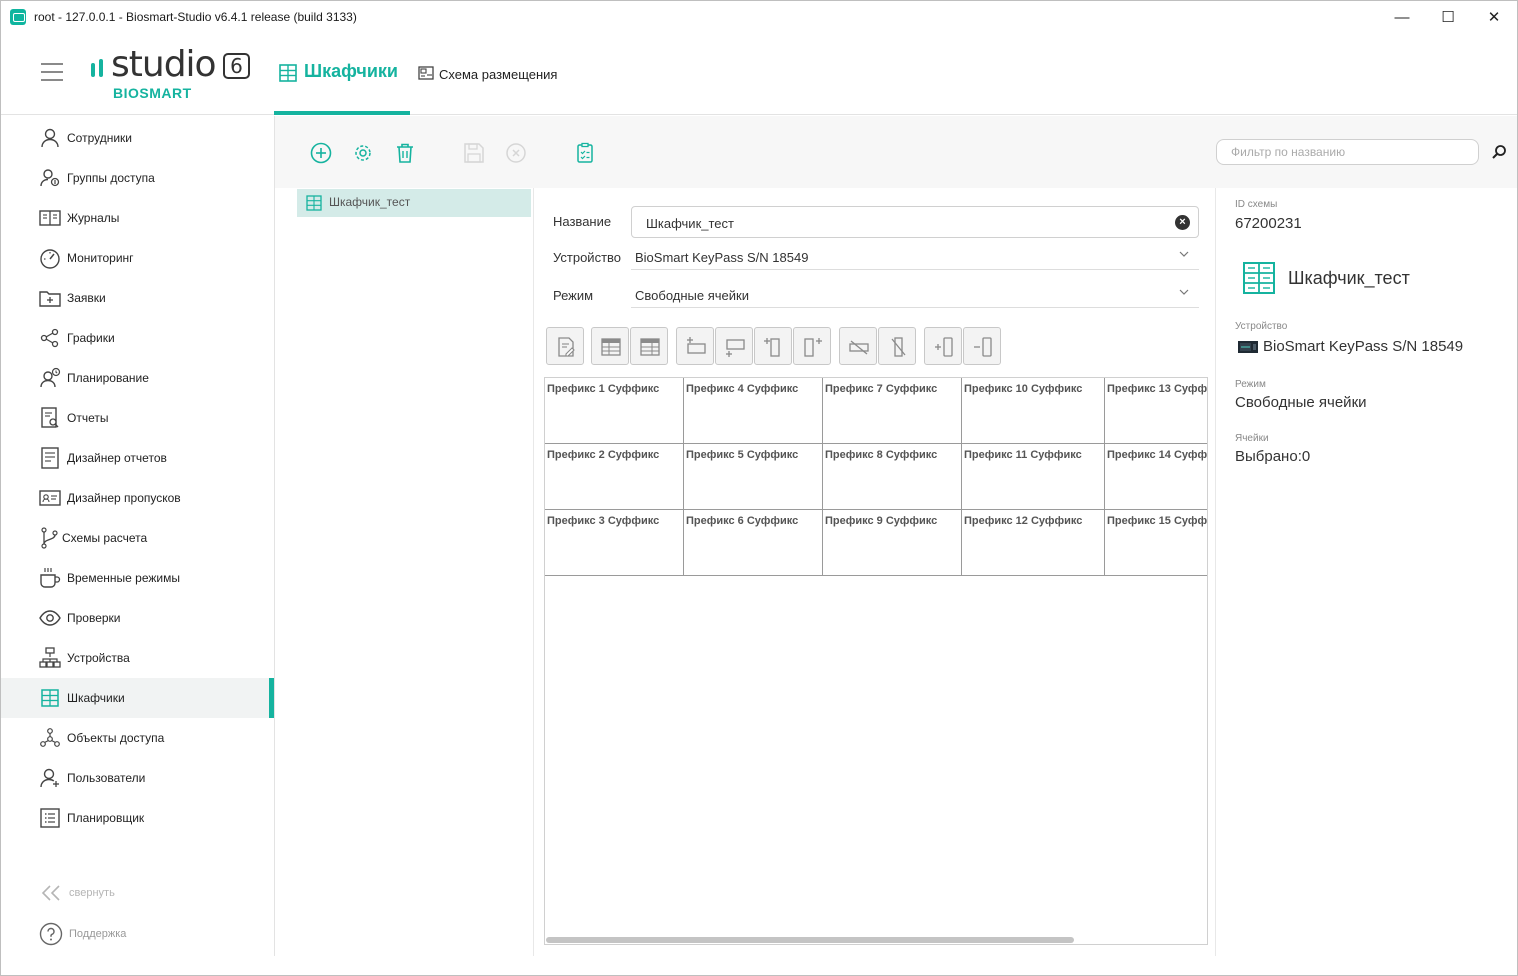  Describe the element at coordinates (91, 338) in the screenshot. I see `sidebar-item-label: Графики` at that location.